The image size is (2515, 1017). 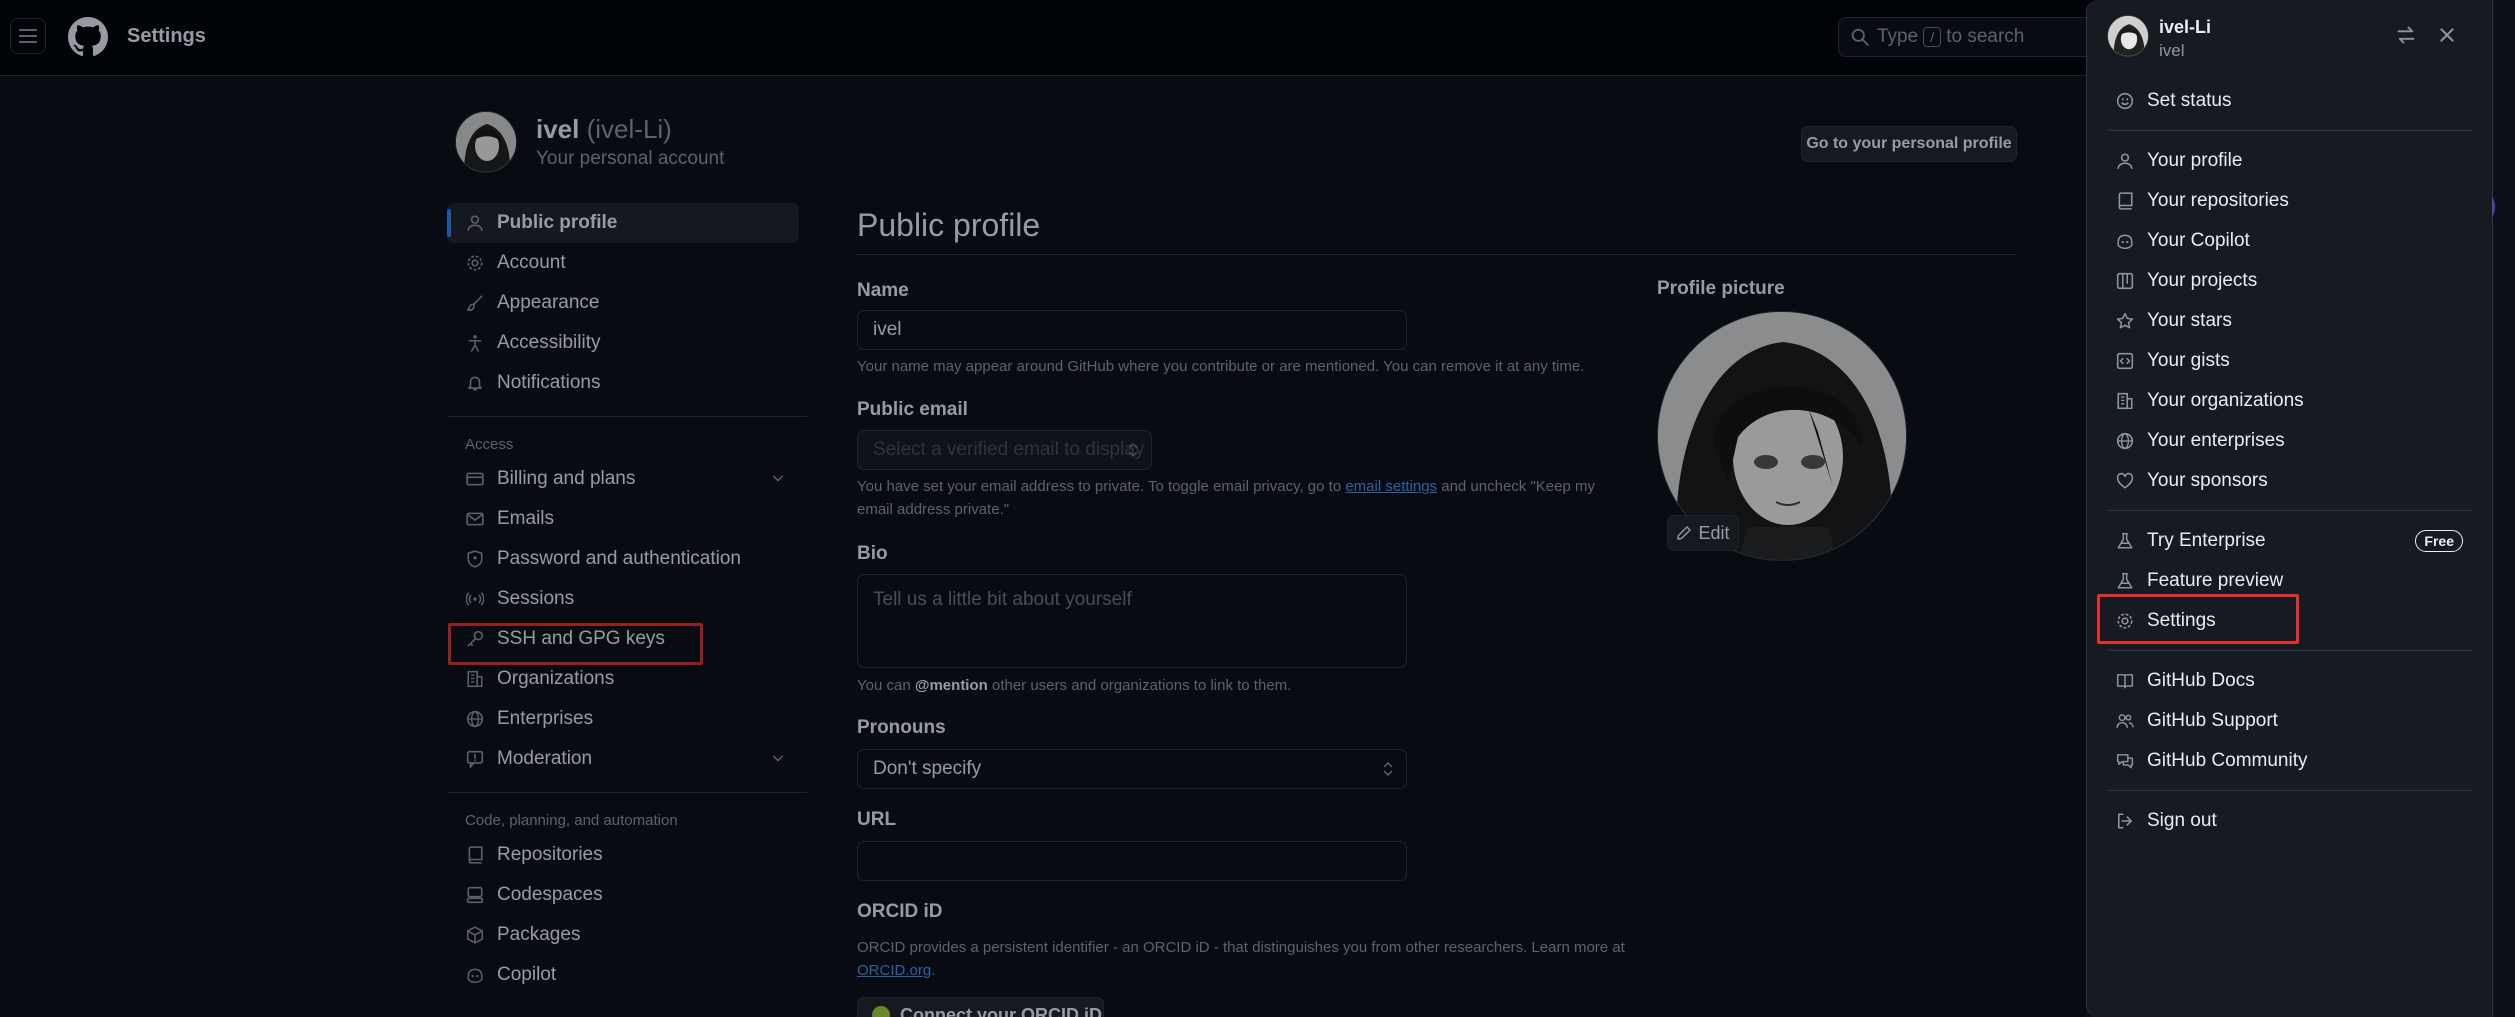 What do you see at coordinates (2291, 481) in the screenshot?
I see `menu-item-your-sponsors: Your sponsors` at bounding box center [2291, 481].